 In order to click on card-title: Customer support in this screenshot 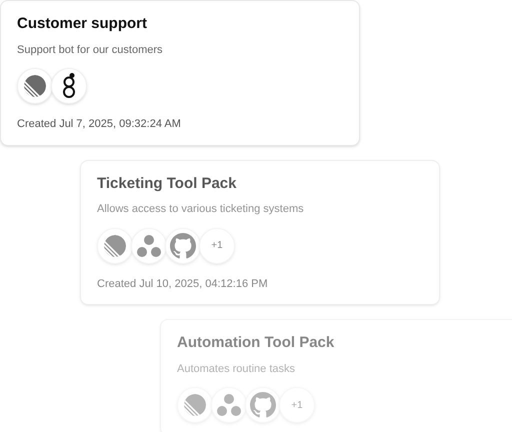, I will do `click(82, 24)`.